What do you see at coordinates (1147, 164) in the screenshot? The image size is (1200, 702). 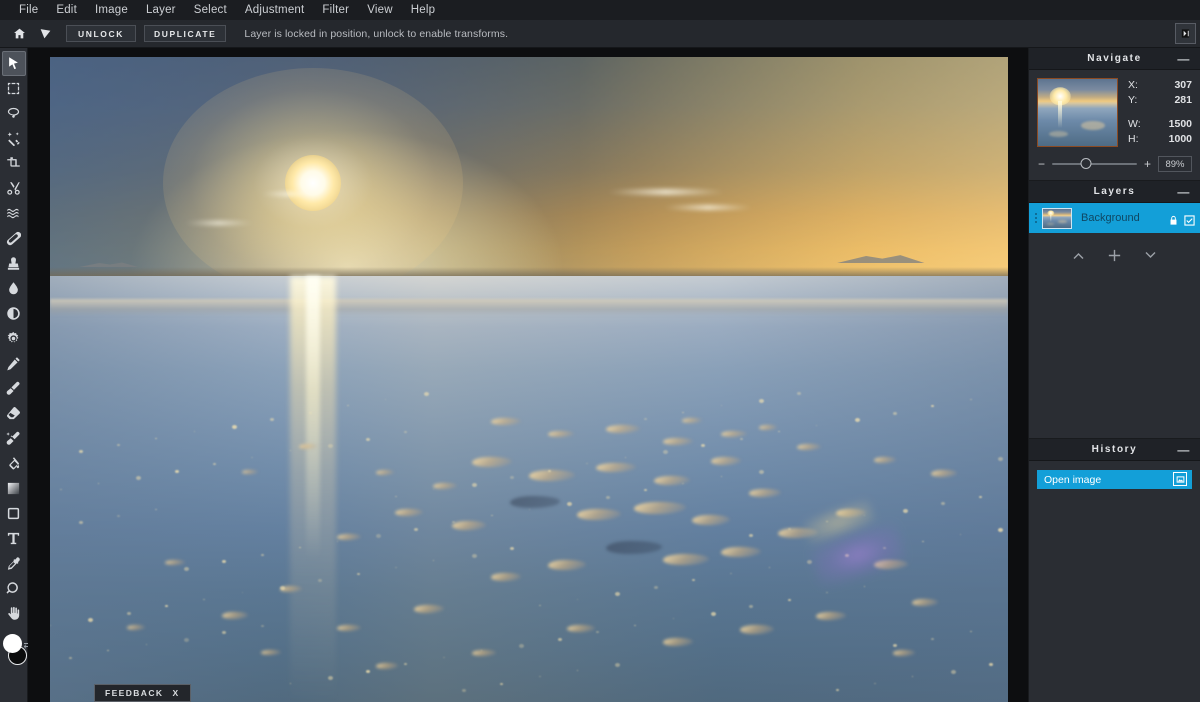 I see `zoom-in-button: +` at bounding box center [1147, 164].